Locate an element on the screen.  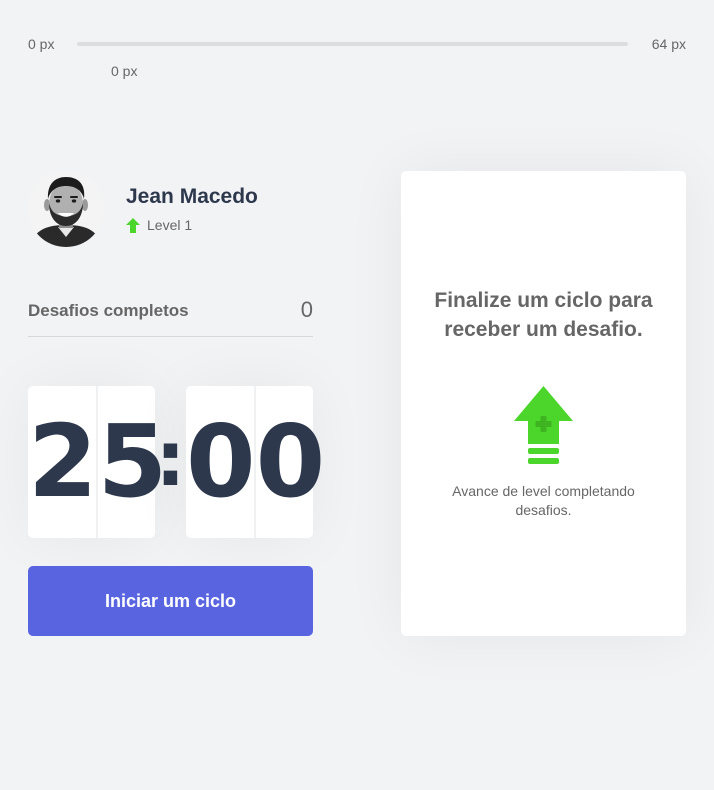
user-name: Jean Macedo is located at coordinates (192, 196).